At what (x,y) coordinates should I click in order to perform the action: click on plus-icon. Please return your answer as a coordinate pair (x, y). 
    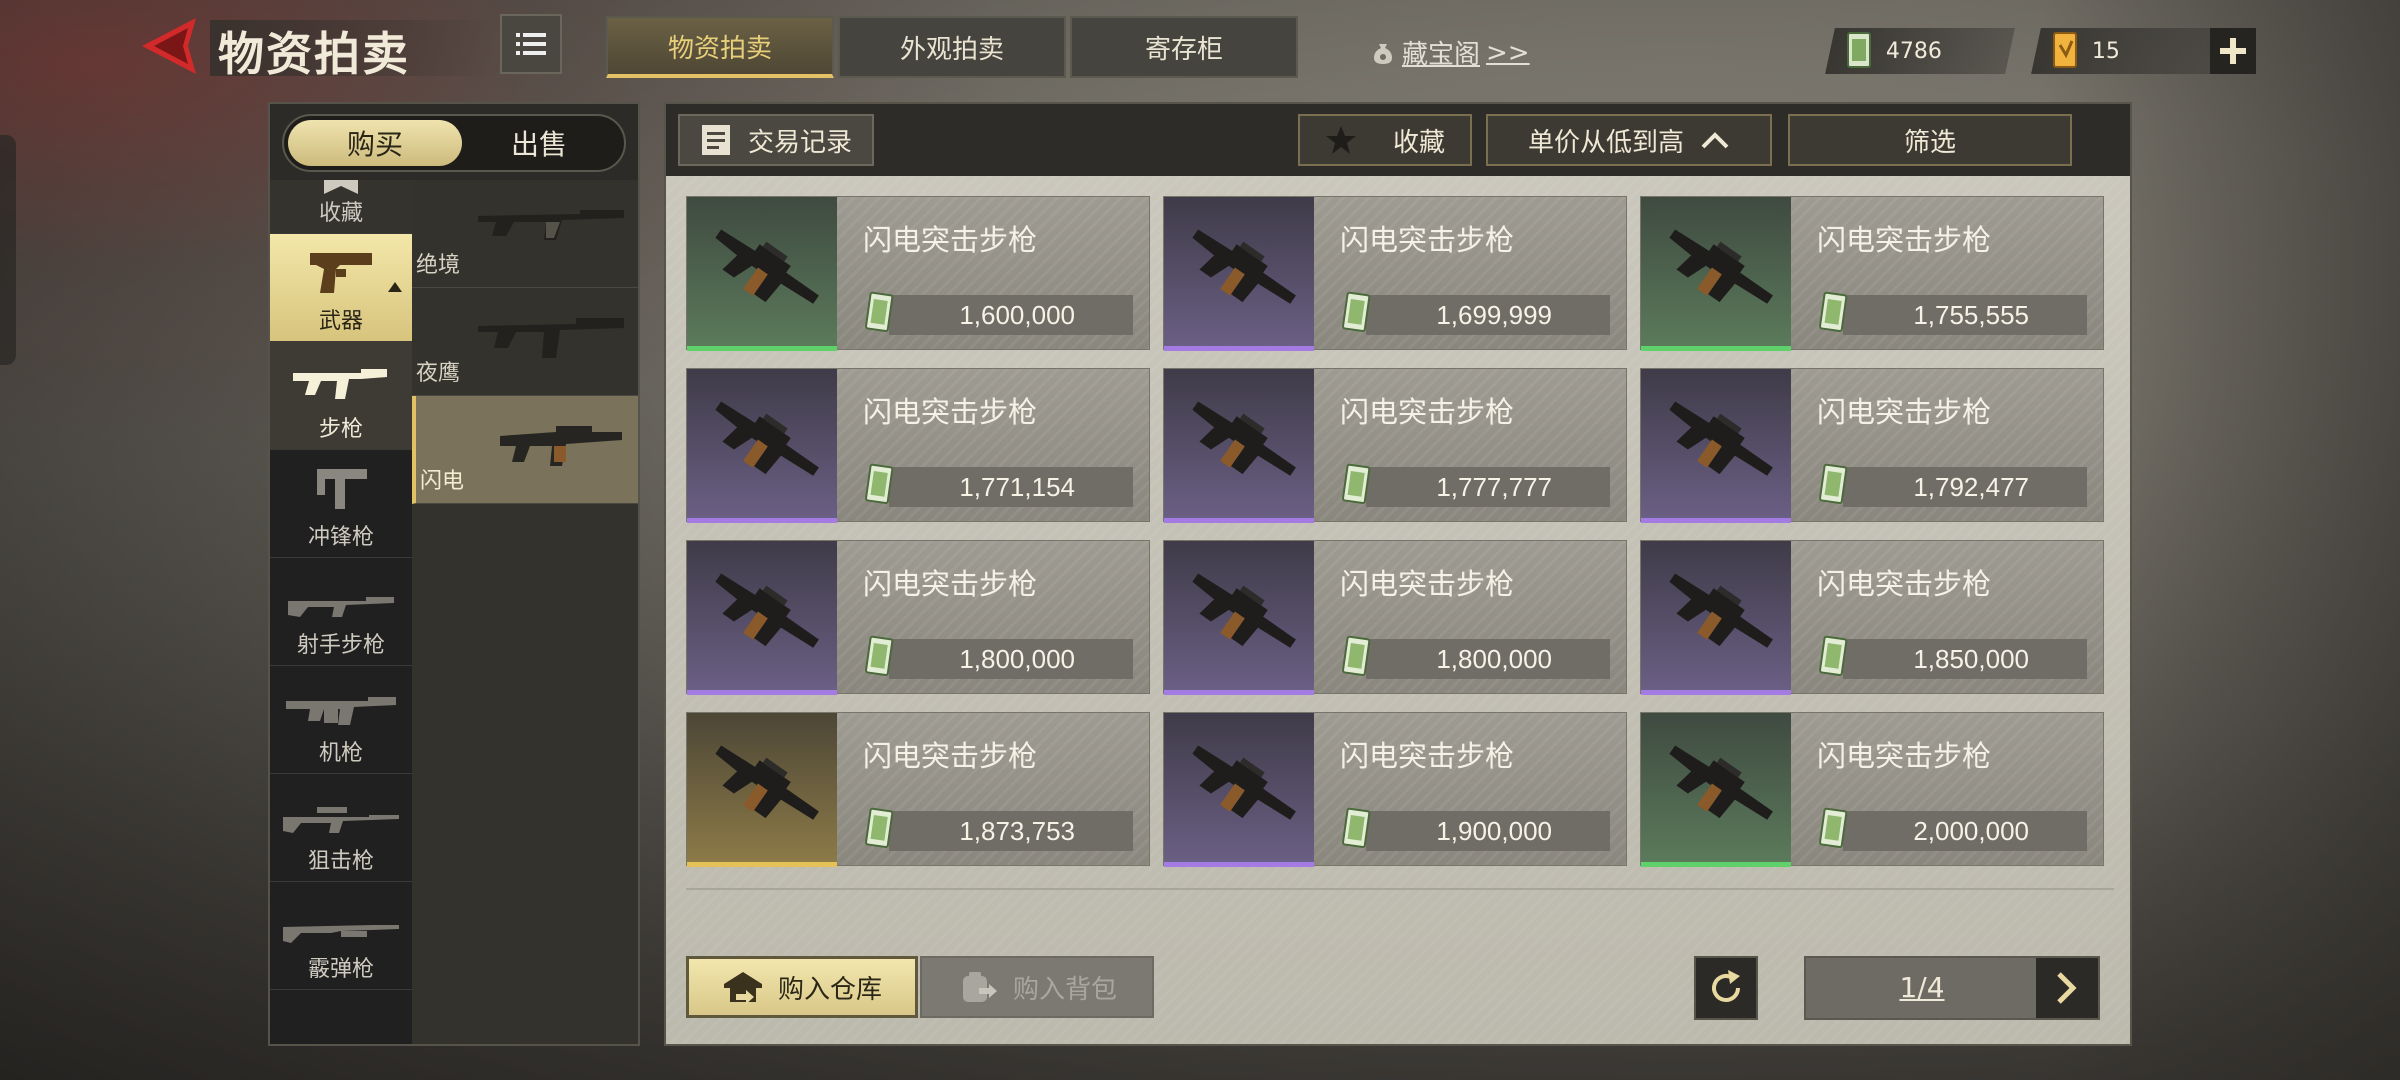
    Looking at the image, I should click on (2233, 51).